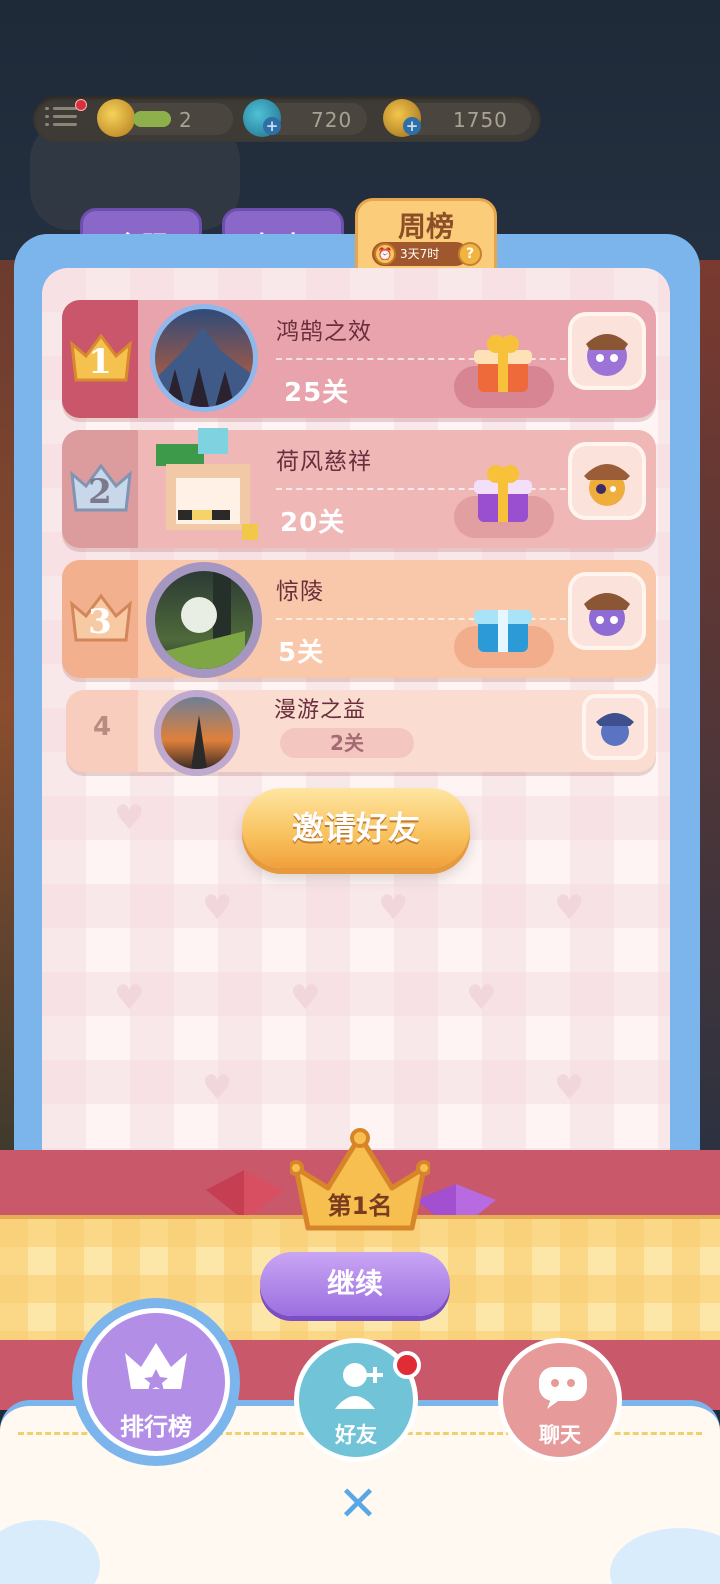 The width and height of the screenshot is (720, 1584). Describe the element at coordinates (560, 1435) in the screenshot. I see `nav-chat-label: 聊天` at that location.